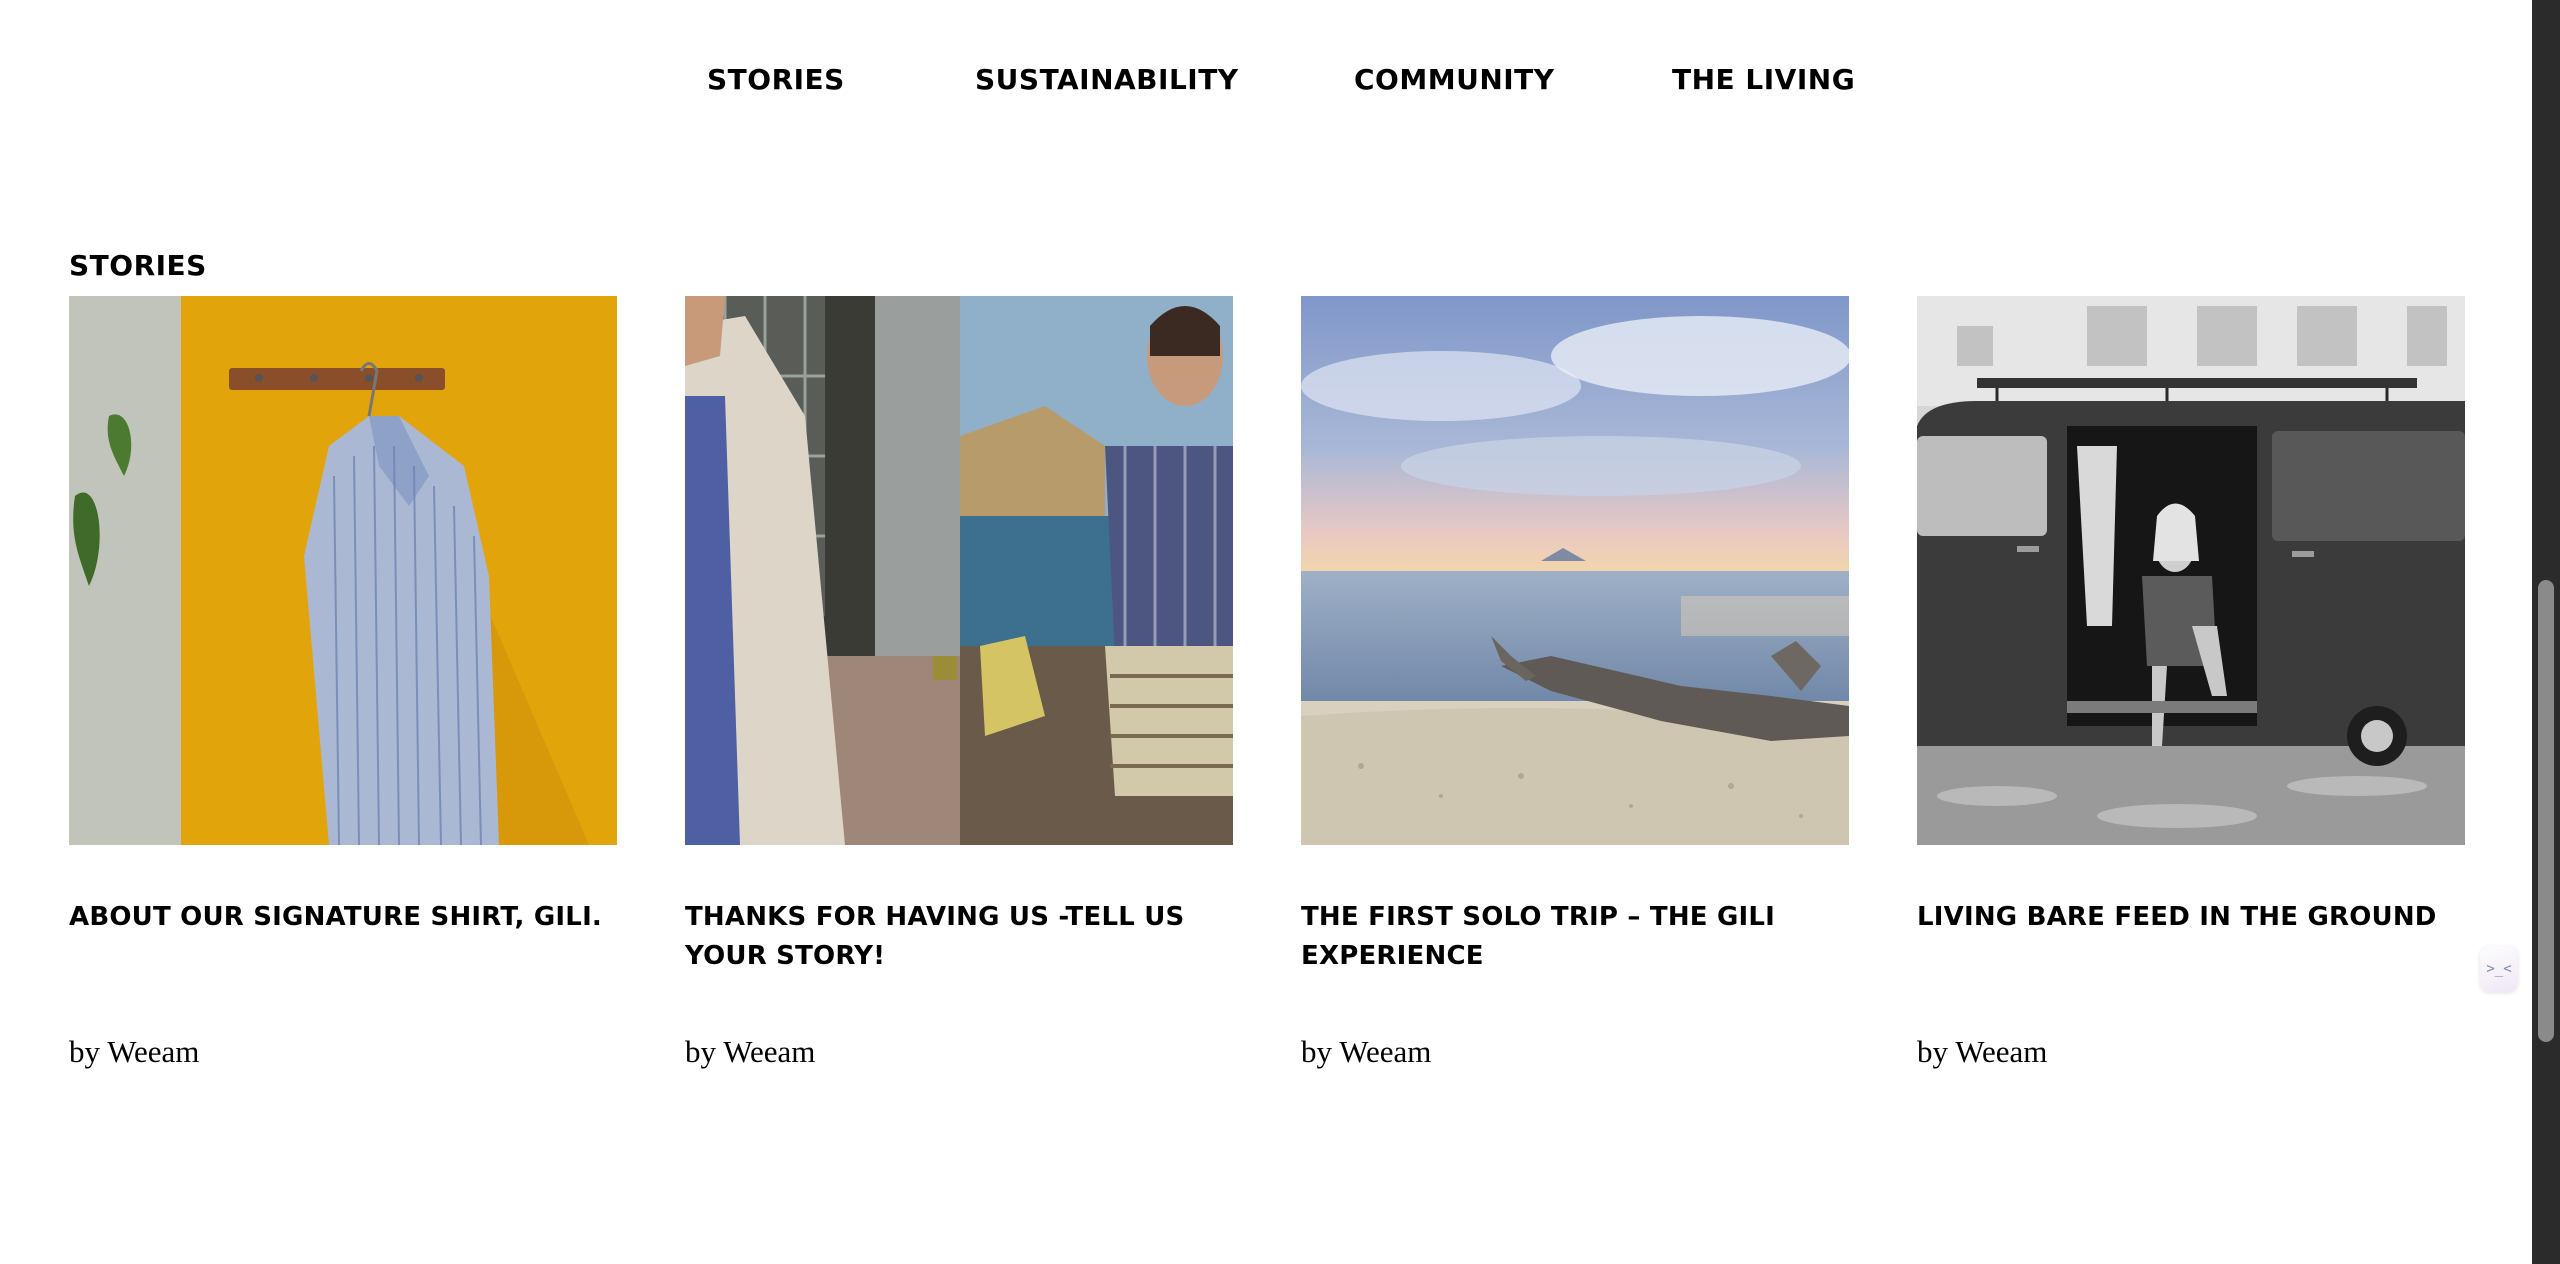  Describe the element at coordinates (343, 570) in the screenshot. I see `story-image-signature-shirt` at that location.